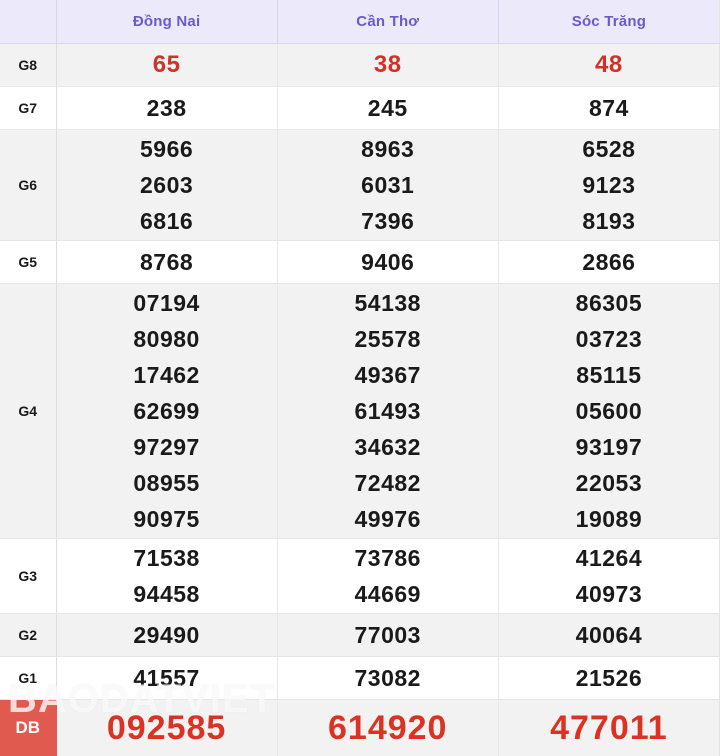 This screenshot has width=720, height=756. I want to click on table-row: G3715389445873786446694126440973, so click(360, 575).